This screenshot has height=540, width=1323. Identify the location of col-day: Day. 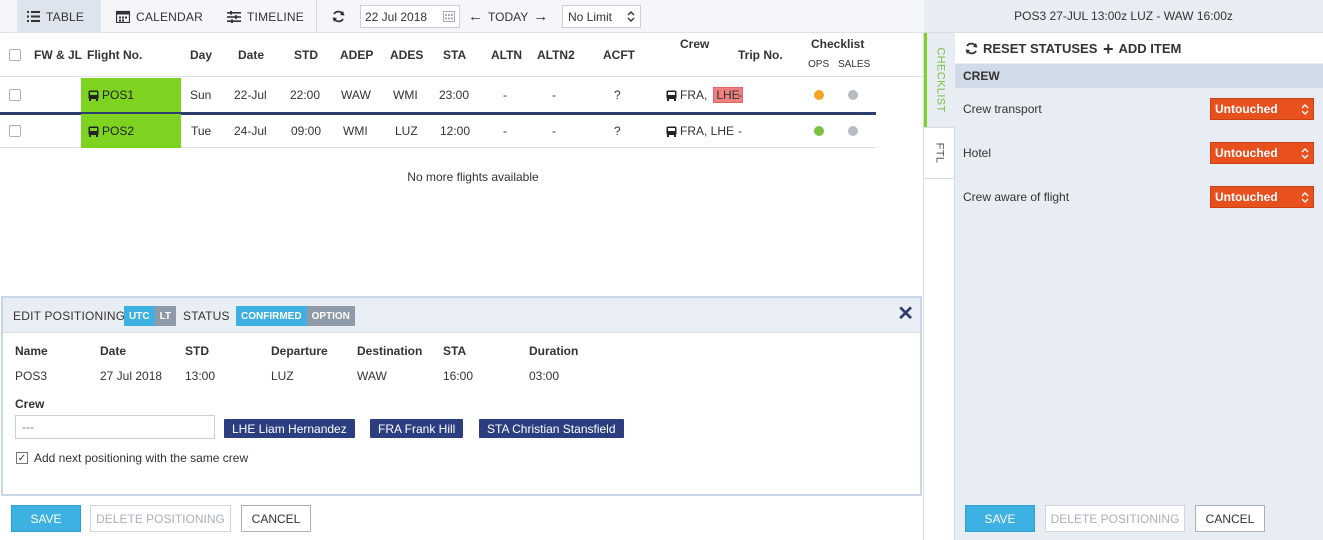
(201, 55).